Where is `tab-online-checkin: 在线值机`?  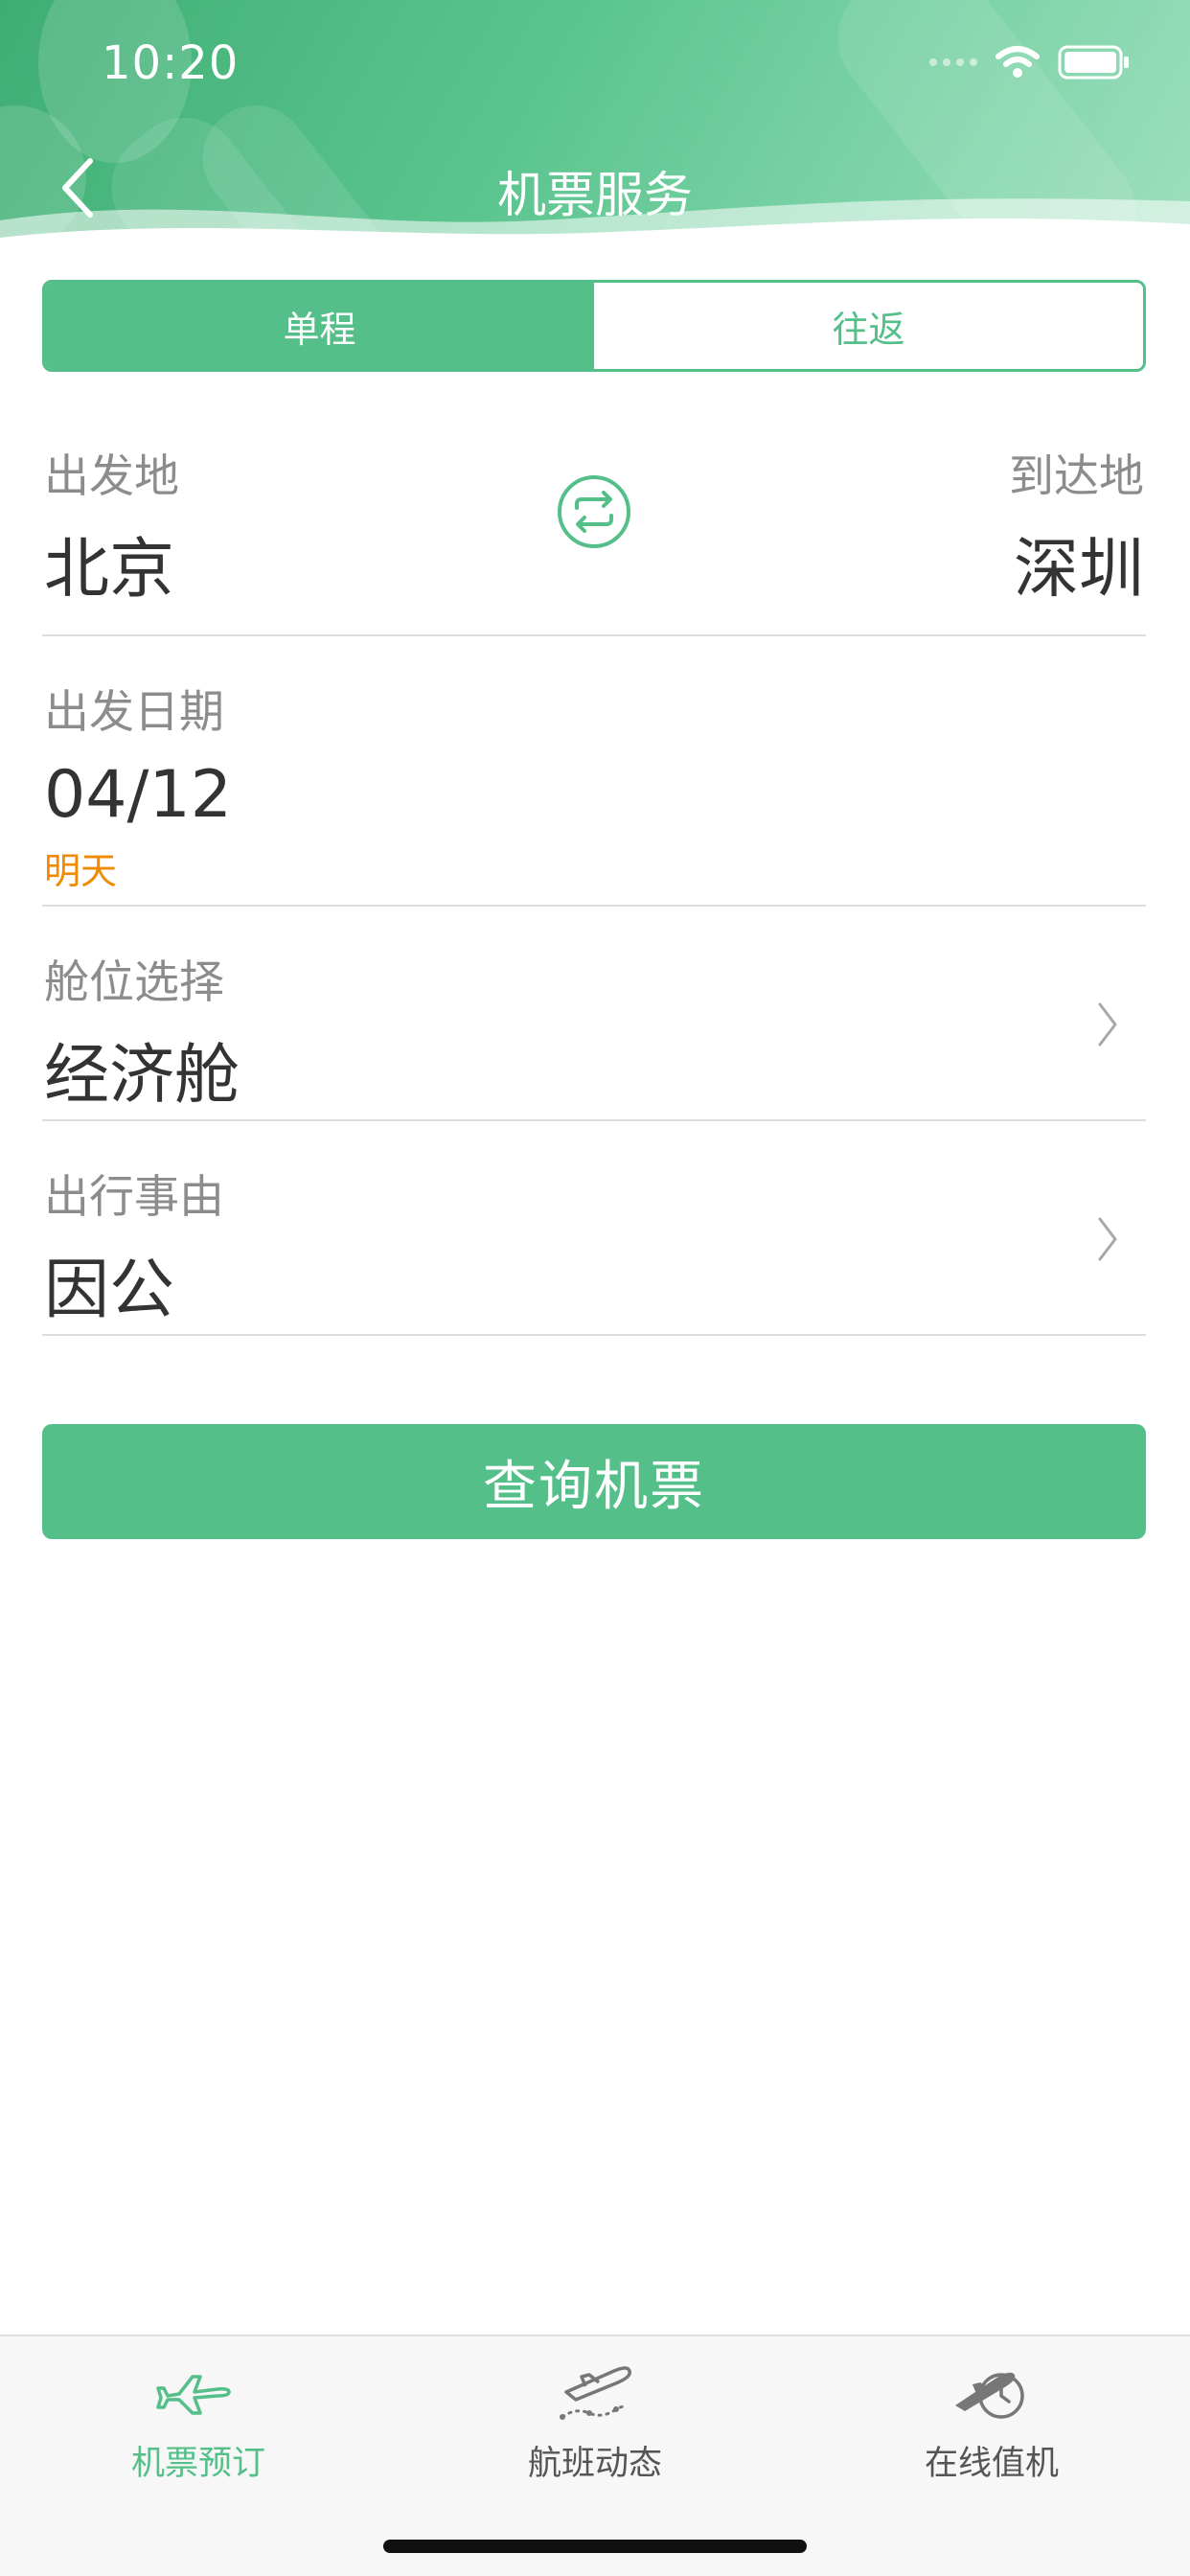
tab-online-checkin: 在线值机 is located at coordinates (991, 2417).